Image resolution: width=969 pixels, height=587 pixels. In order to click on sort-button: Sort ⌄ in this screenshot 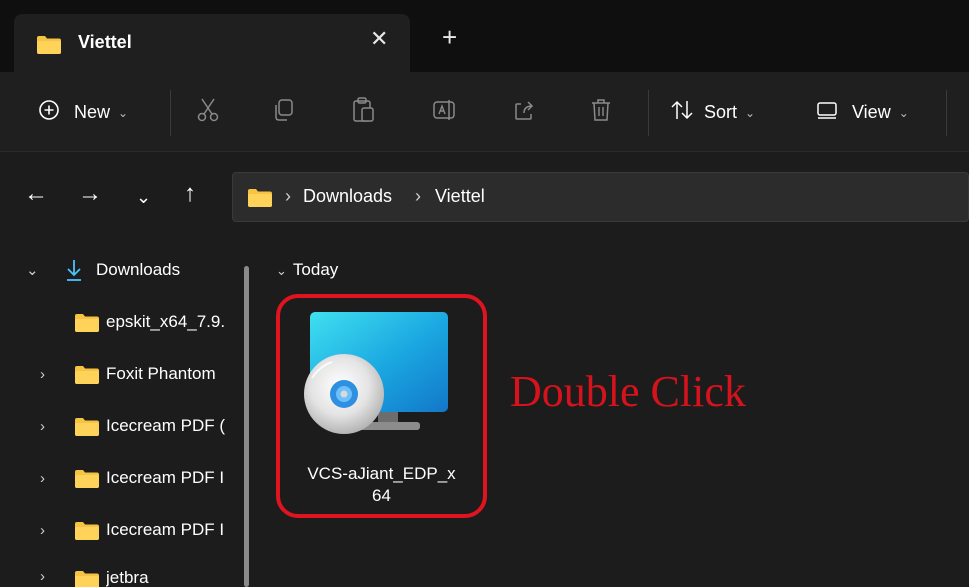, I will do `click(712, 112)`.